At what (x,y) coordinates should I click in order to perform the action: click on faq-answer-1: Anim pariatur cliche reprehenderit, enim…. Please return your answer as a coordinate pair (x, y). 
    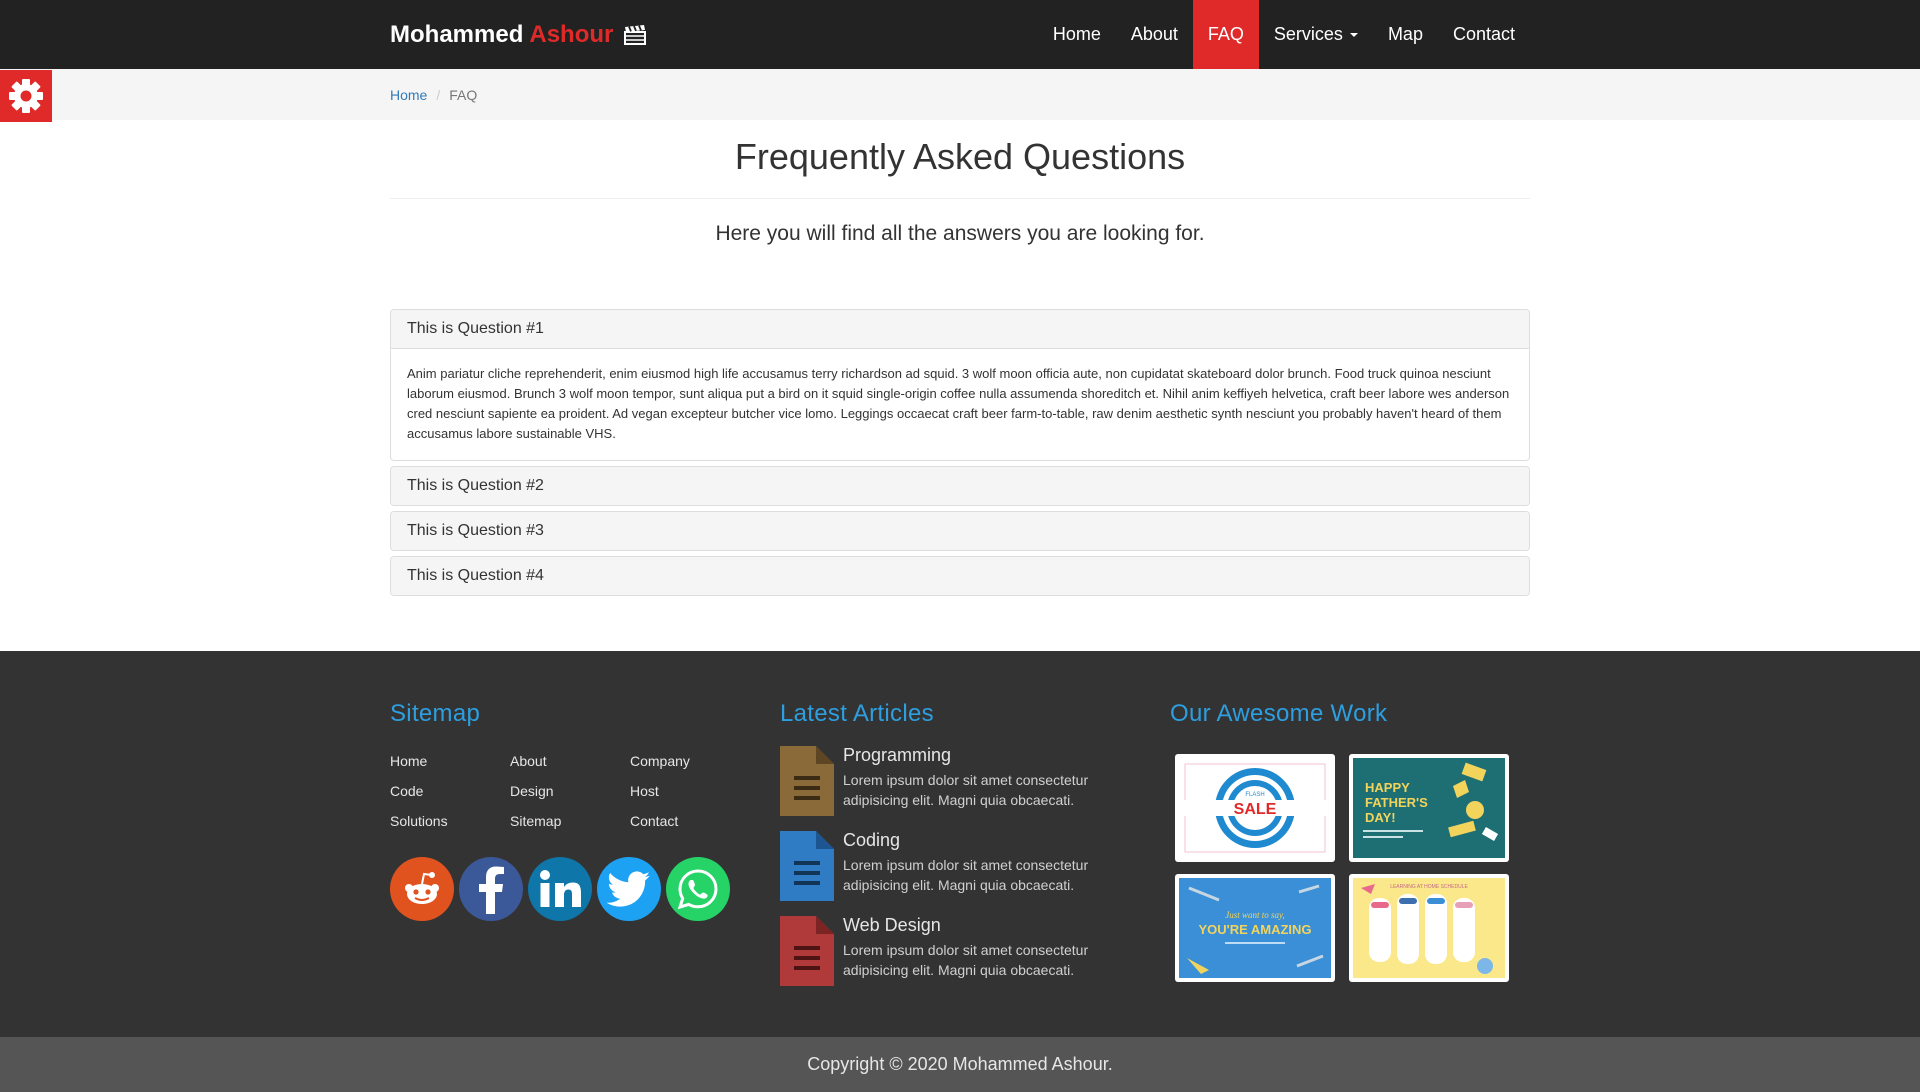
    Looking at the image, I should click on (960, 404).